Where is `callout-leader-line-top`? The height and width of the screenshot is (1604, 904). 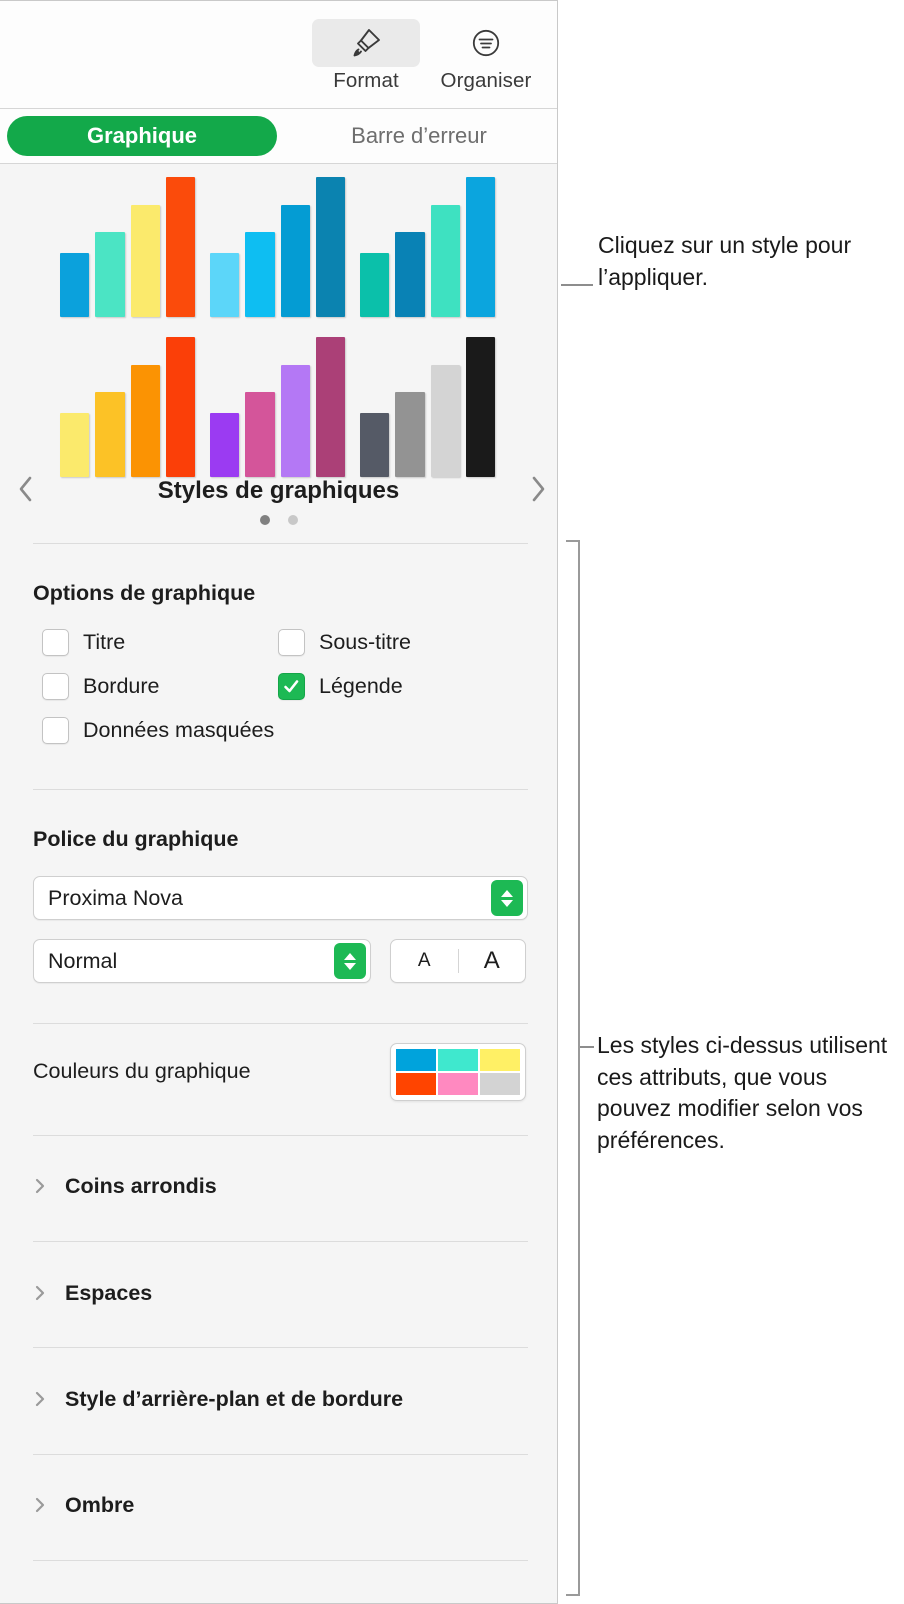
callout-leader-line-top is located at coordinates (577, 285).